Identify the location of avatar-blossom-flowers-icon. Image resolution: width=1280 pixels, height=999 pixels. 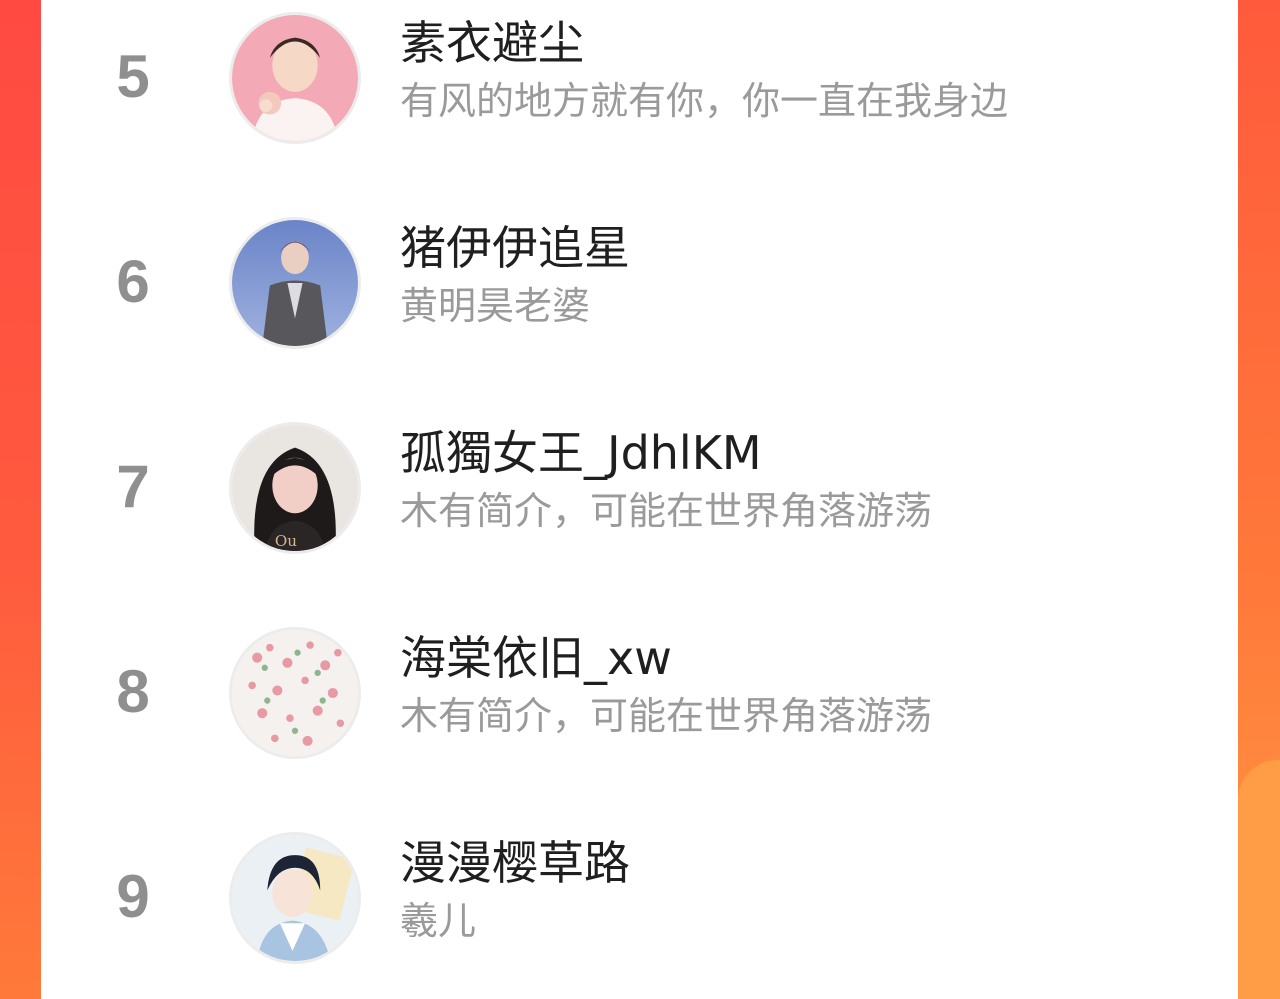
(295, 693).